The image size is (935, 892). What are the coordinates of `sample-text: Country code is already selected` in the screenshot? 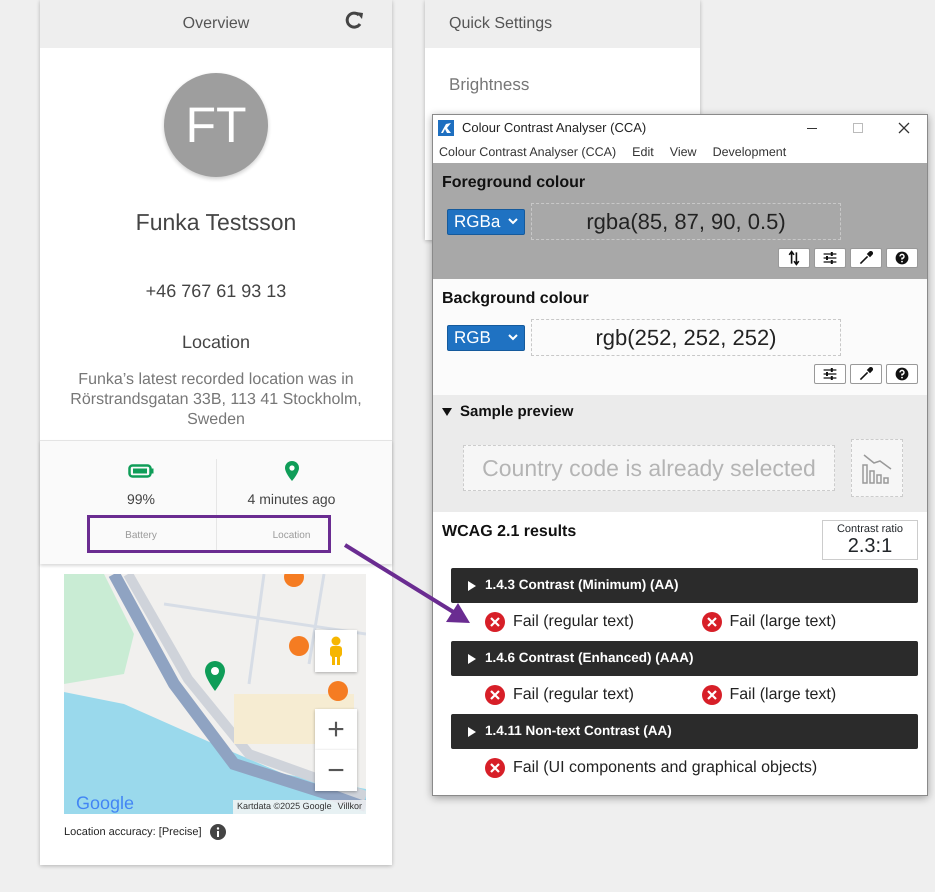 It's located at (649, 468).